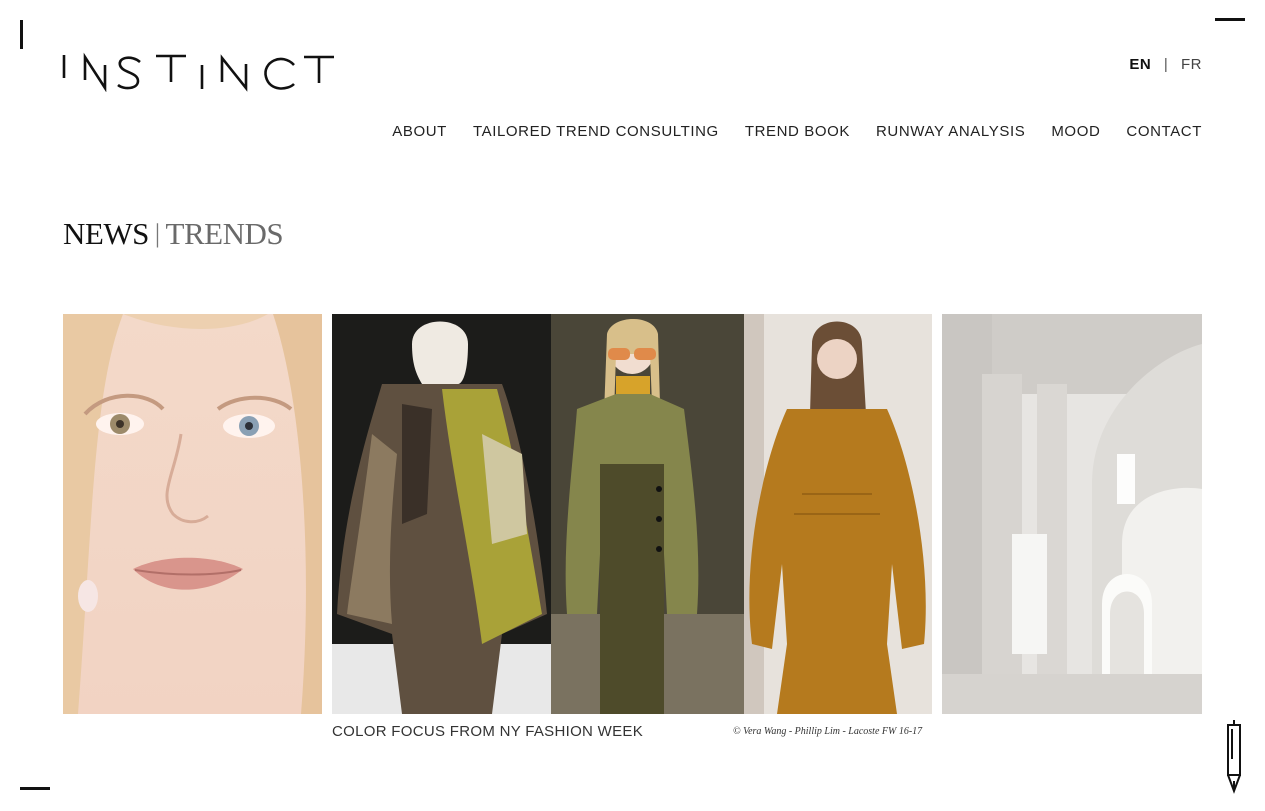 The image size is (1265, 811). I want to click on lang-en-link: EN, so click(1140, 64).